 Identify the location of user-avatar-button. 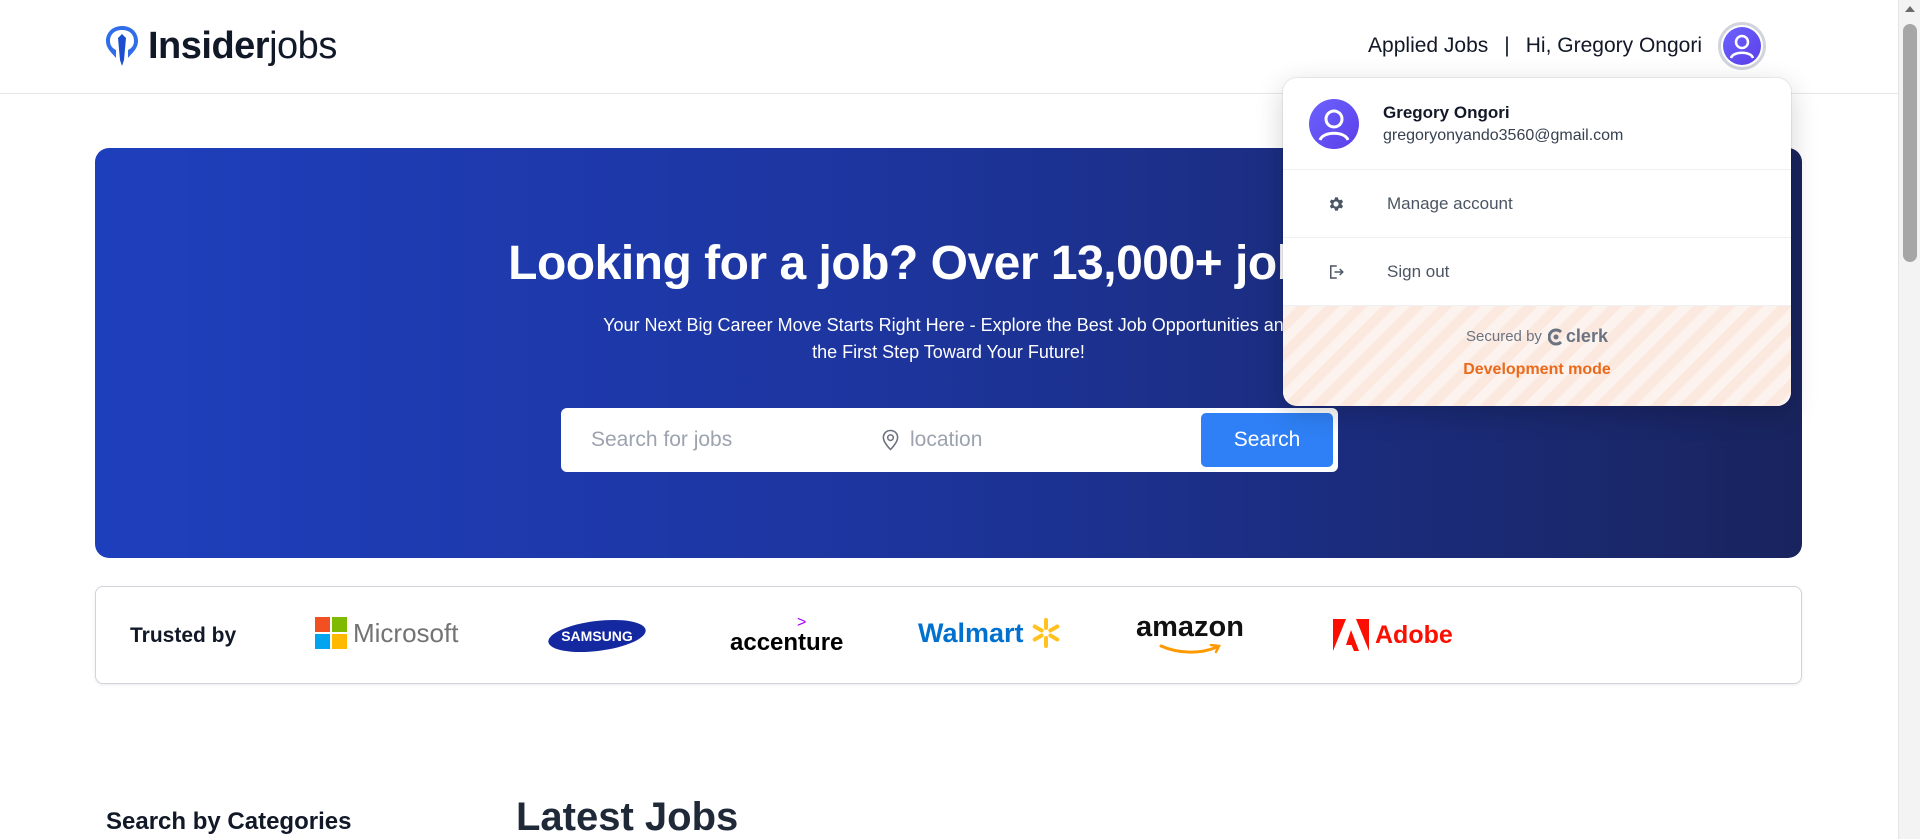
(1742, 46).